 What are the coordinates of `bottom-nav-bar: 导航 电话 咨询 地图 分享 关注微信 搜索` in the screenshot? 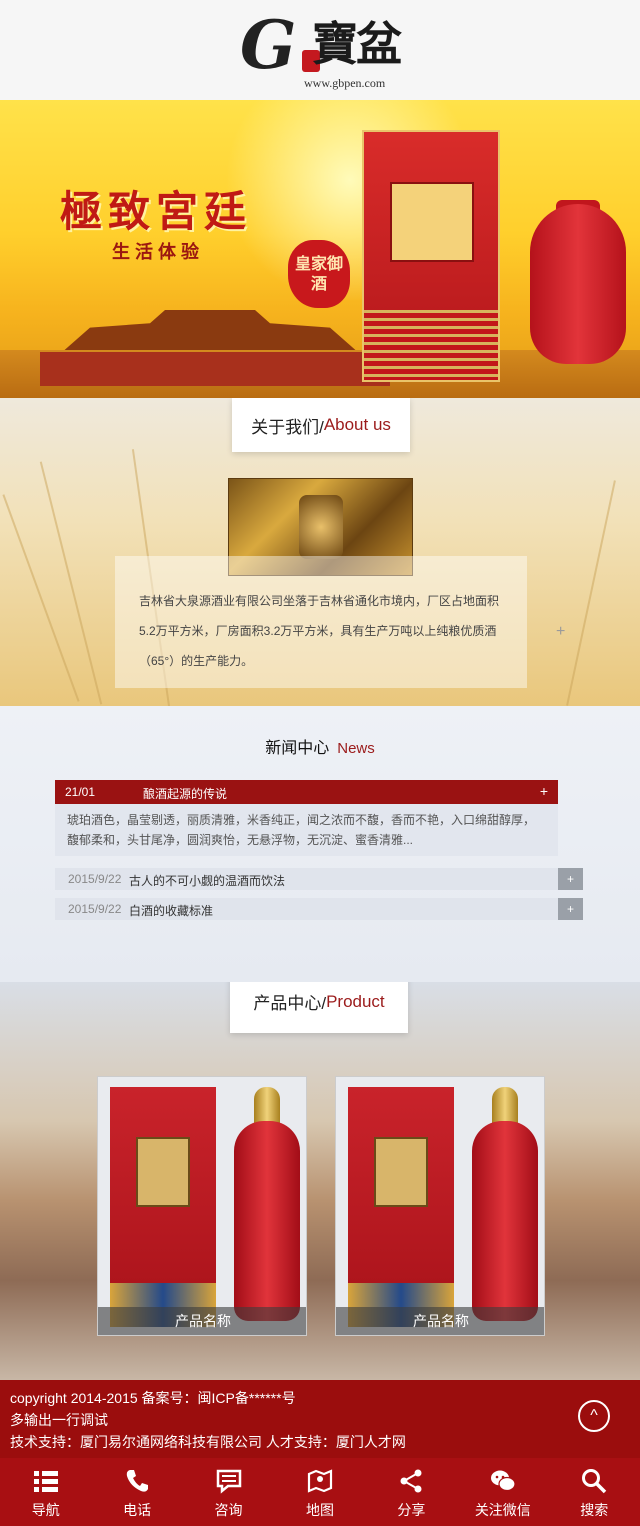 It's located at (320, 1492).